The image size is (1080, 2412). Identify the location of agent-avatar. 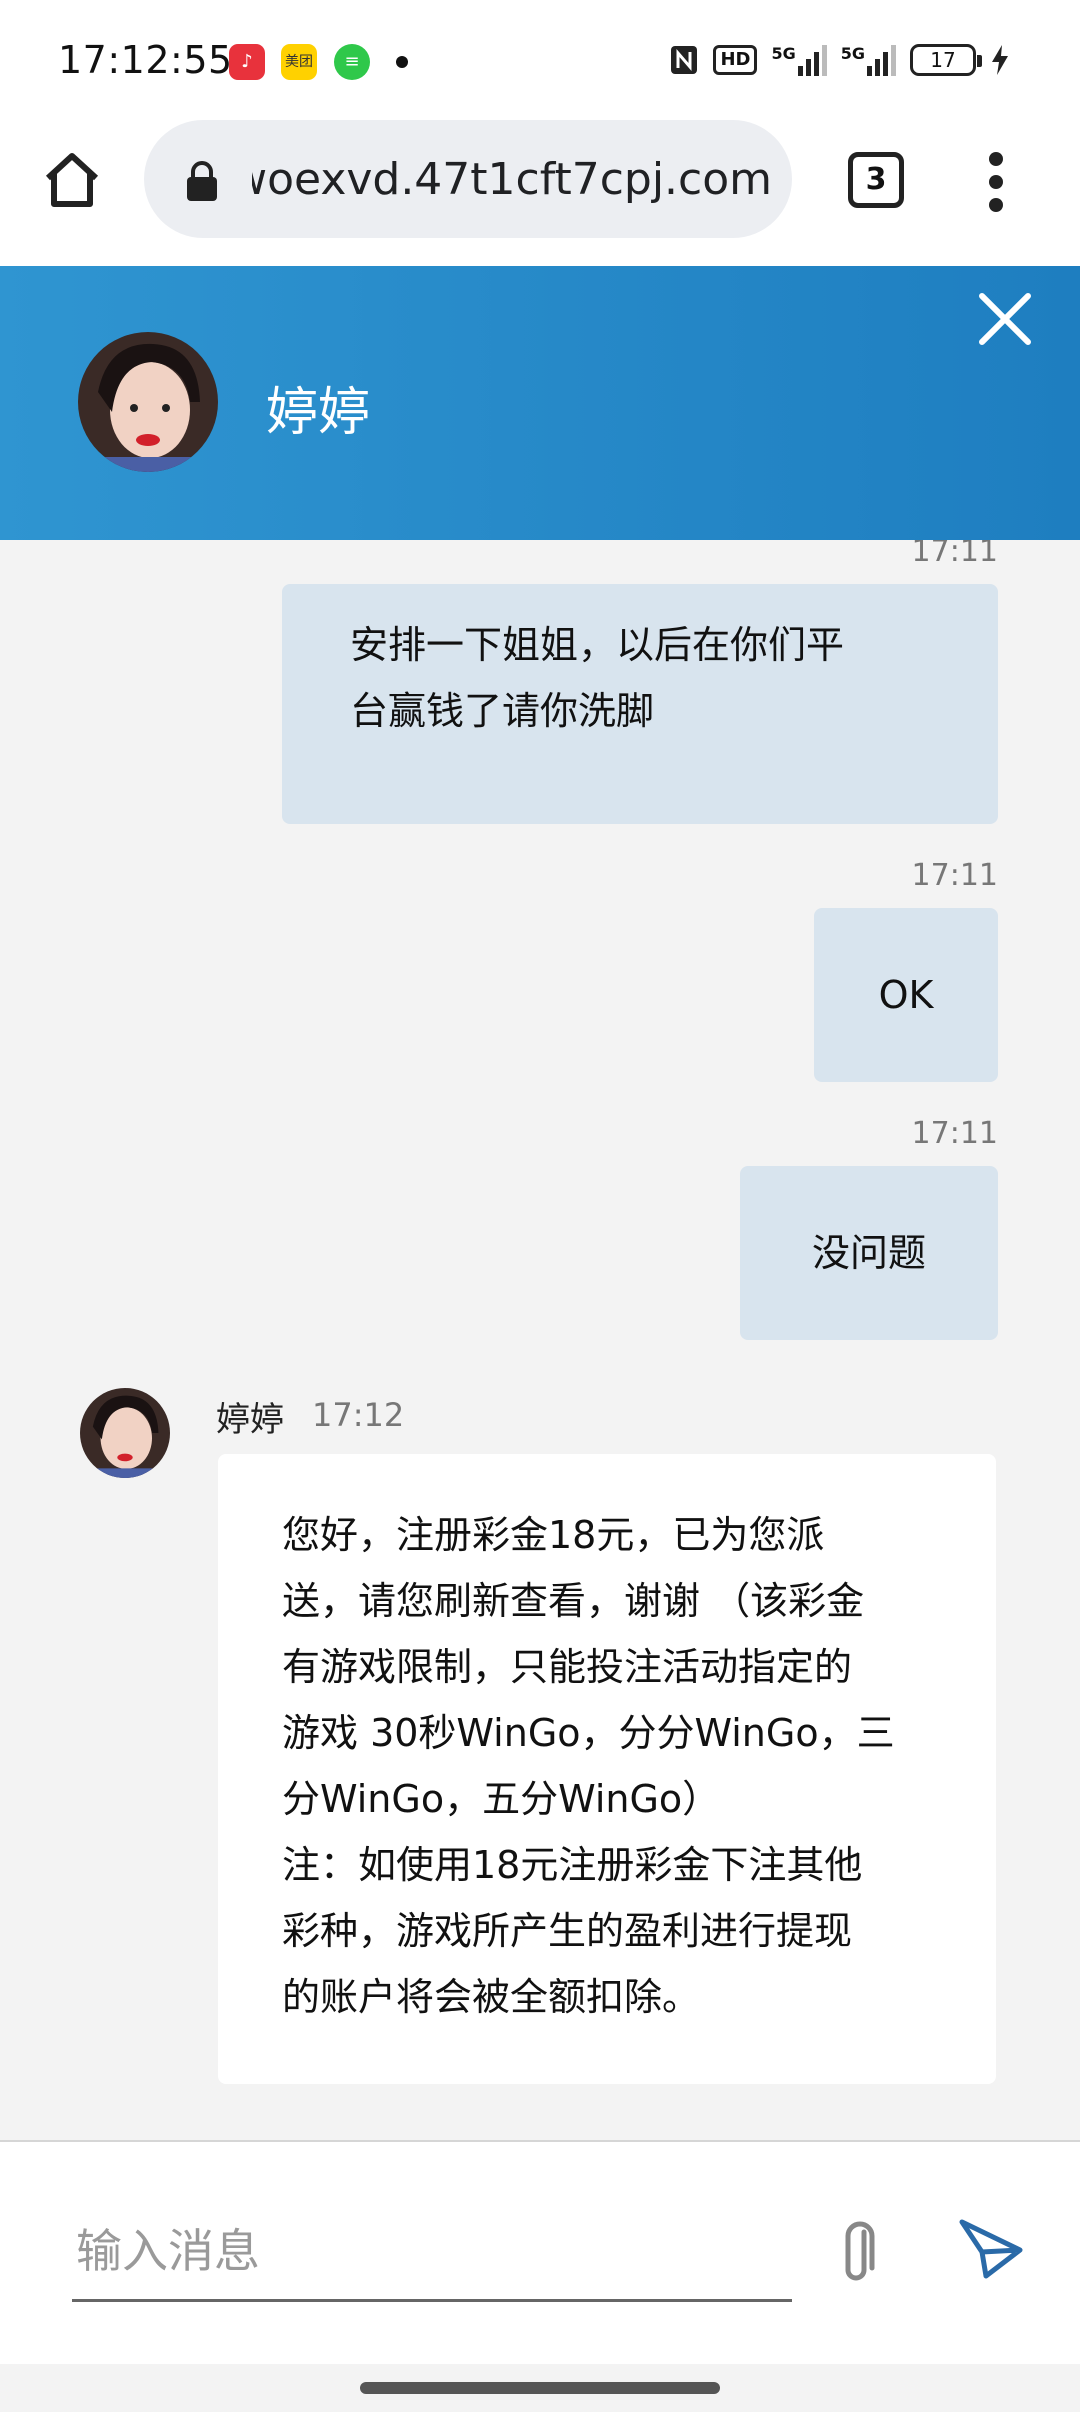
(148, 402).